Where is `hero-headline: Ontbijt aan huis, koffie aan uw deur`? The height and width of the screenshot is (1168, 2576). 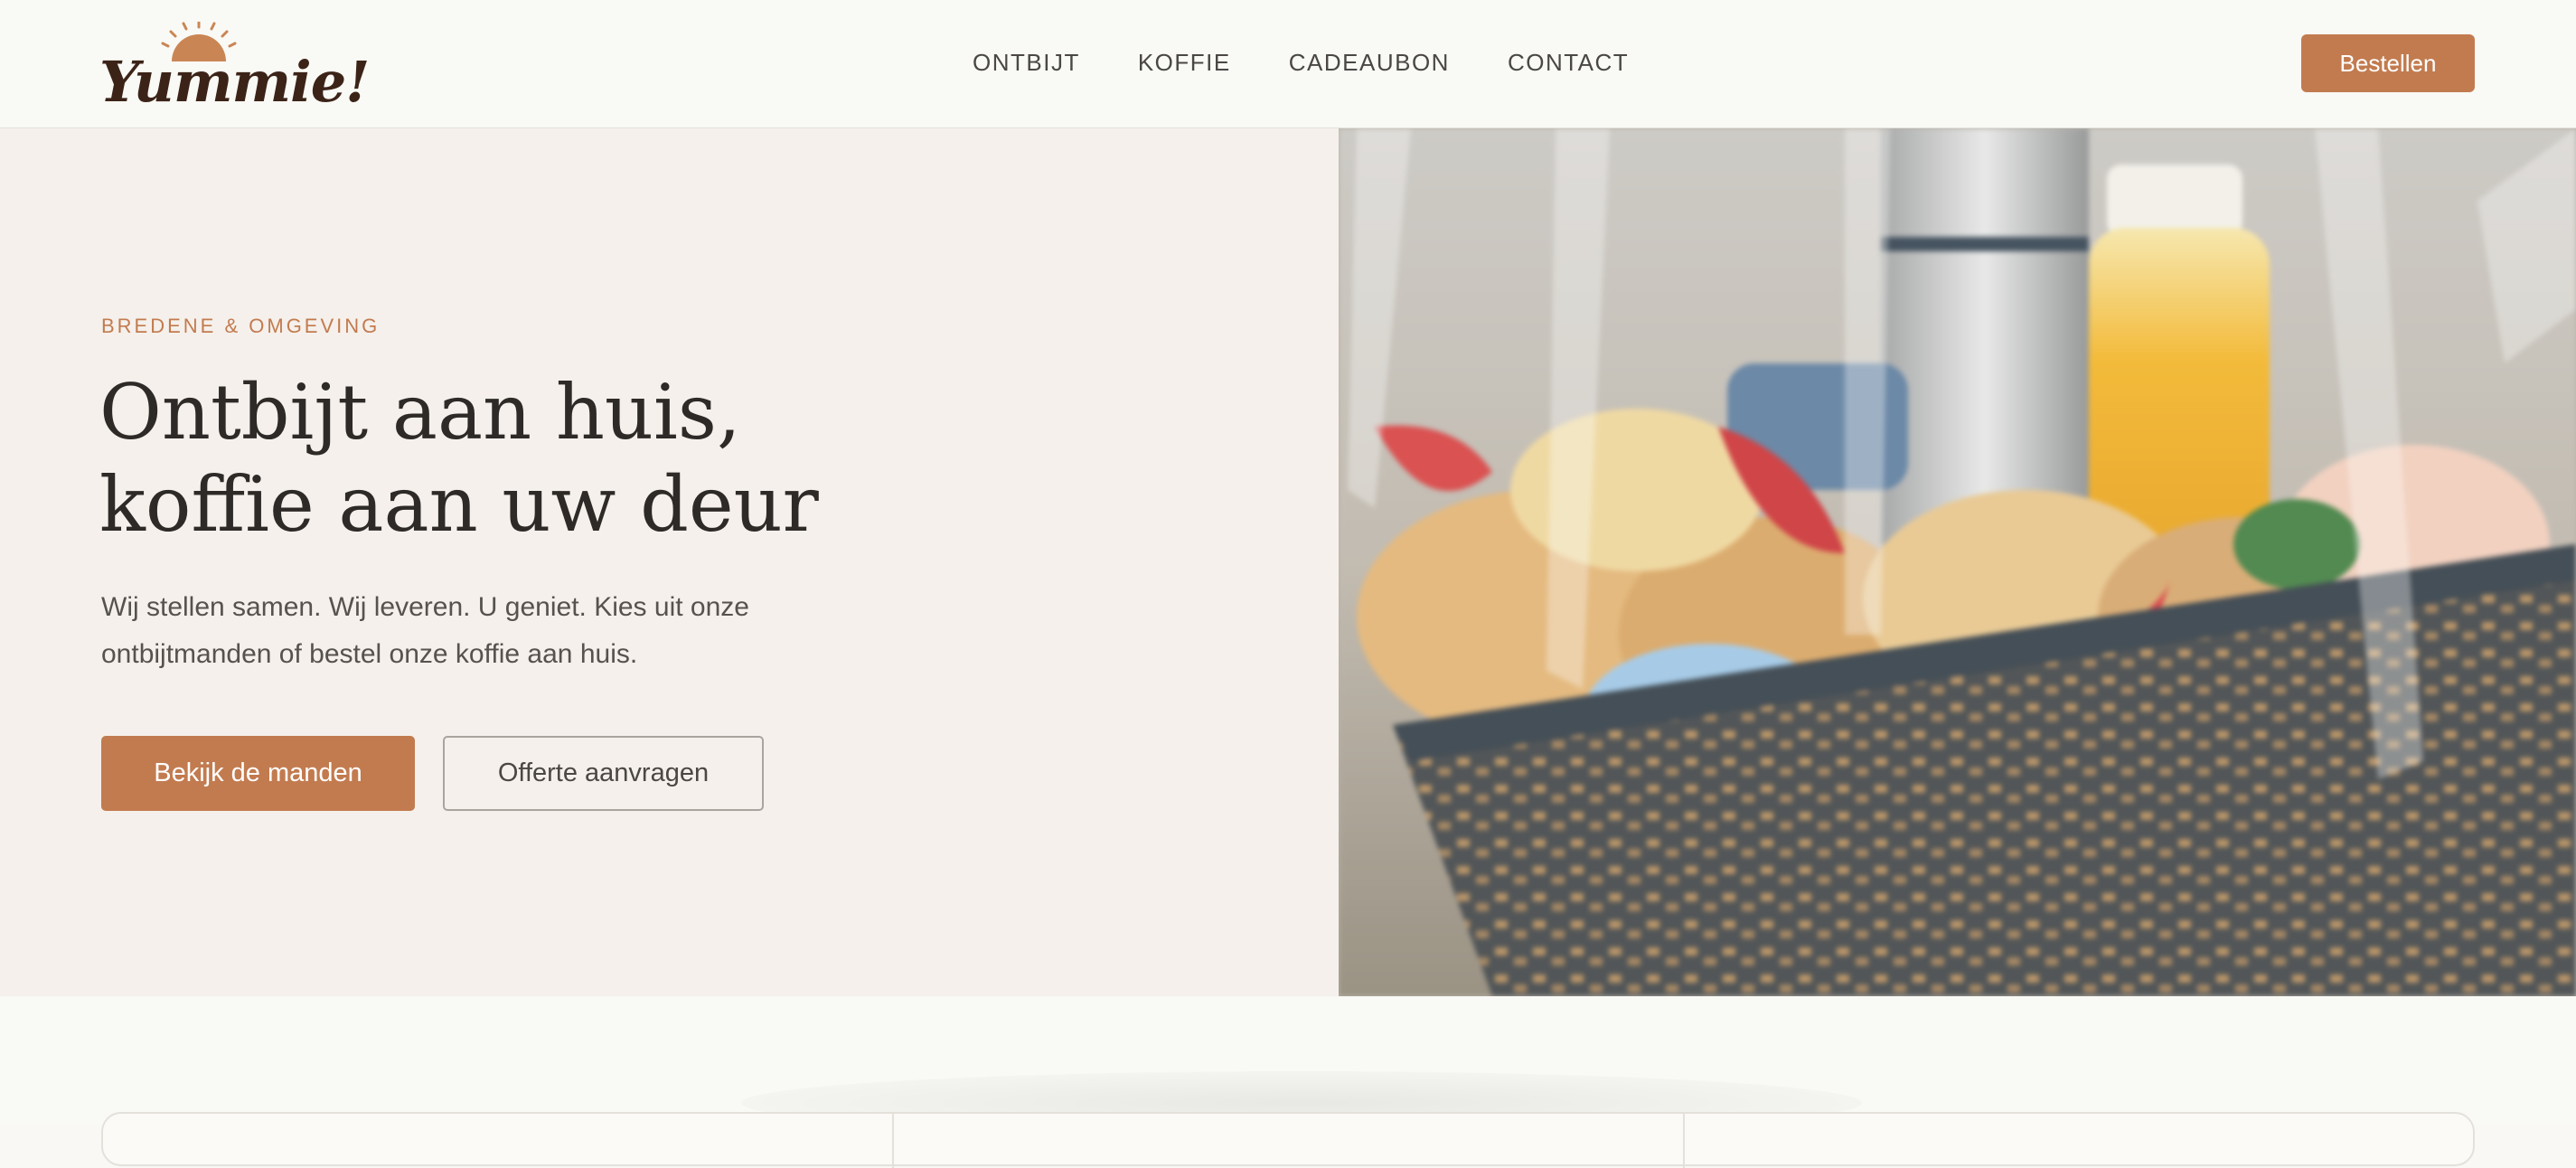
hero-headline: Ontbijt aan huis, koffie aan uw deur is located at coordinates (506, 459).